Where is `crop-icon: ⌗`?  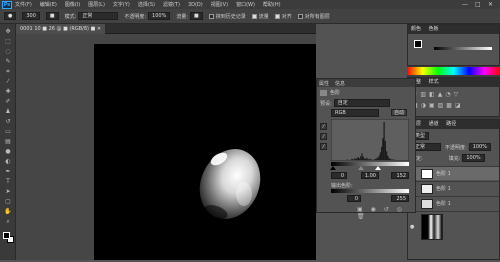 crop-icon: ⌗ is located at coordinates (8, 71).